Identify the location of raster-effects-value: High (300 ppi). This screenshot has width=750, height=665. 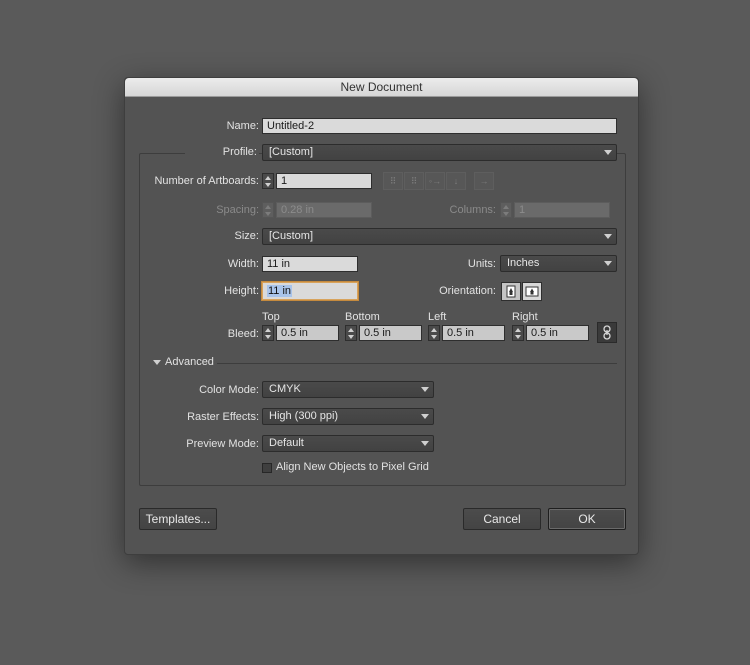
(304, 416).